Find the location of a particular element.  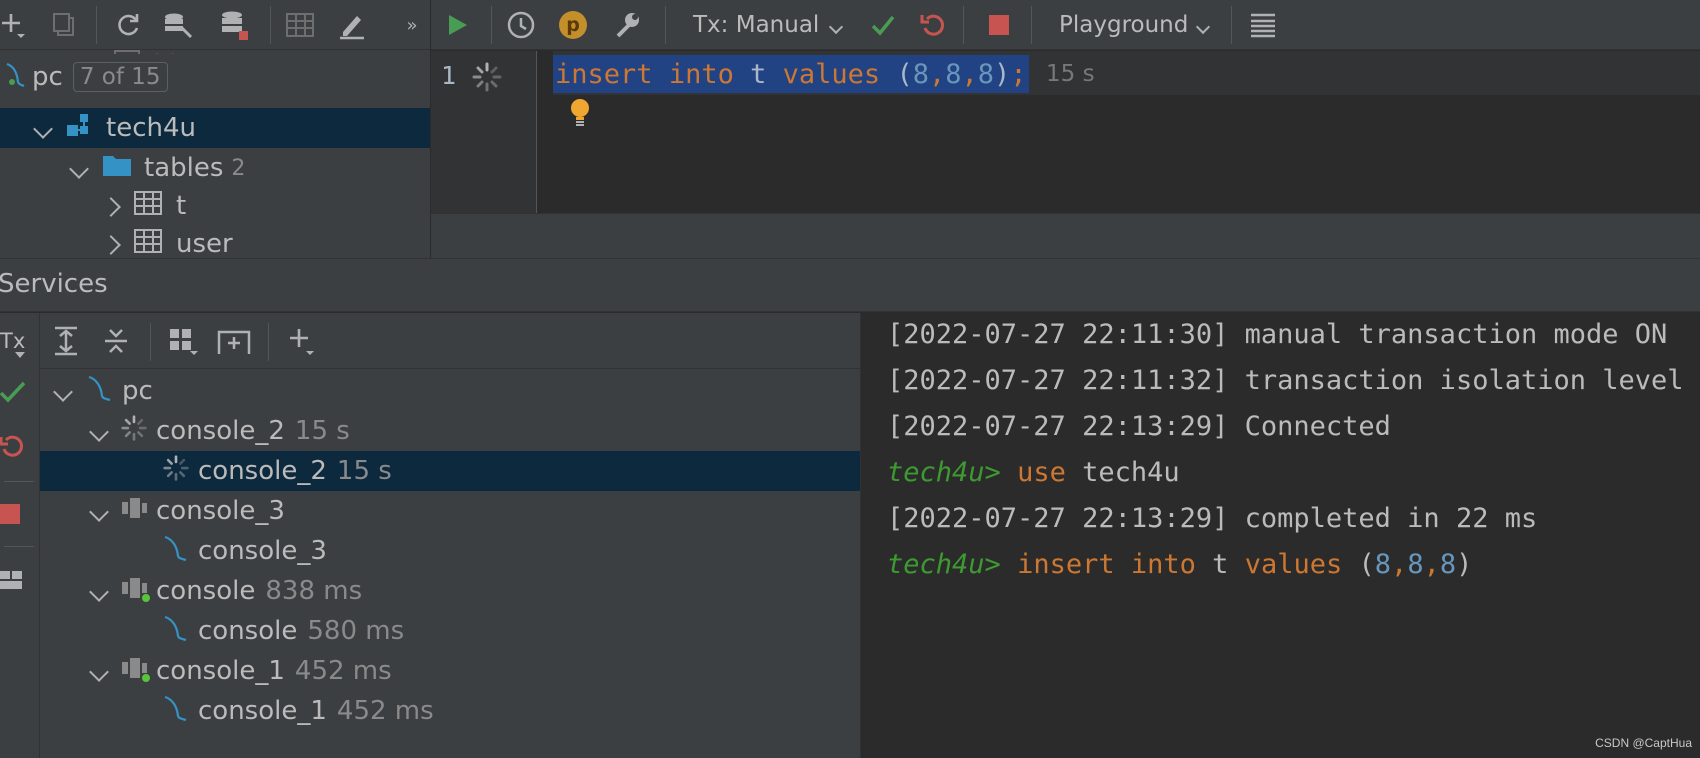

tables-label: tables is located at coordinates (184, 168).